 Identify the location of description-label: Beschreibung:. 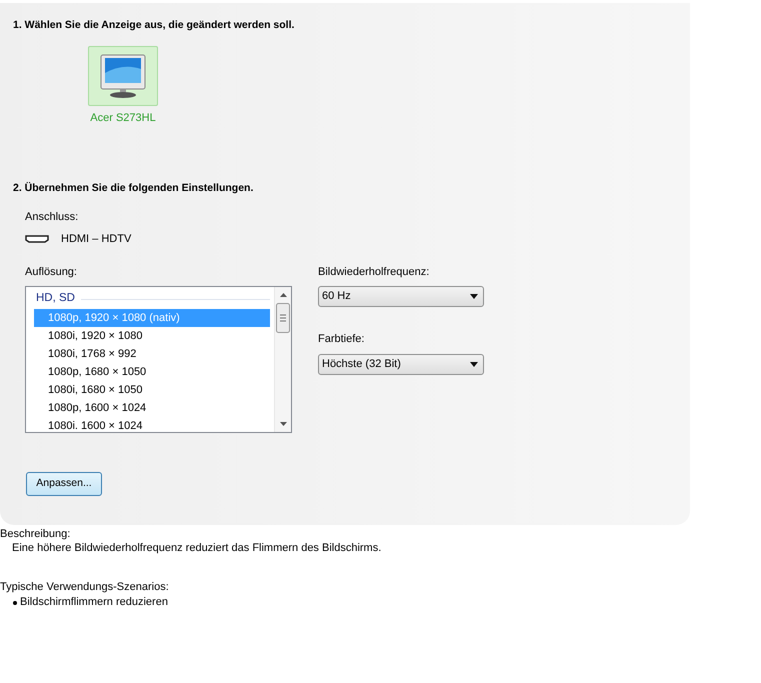
(36, 534).